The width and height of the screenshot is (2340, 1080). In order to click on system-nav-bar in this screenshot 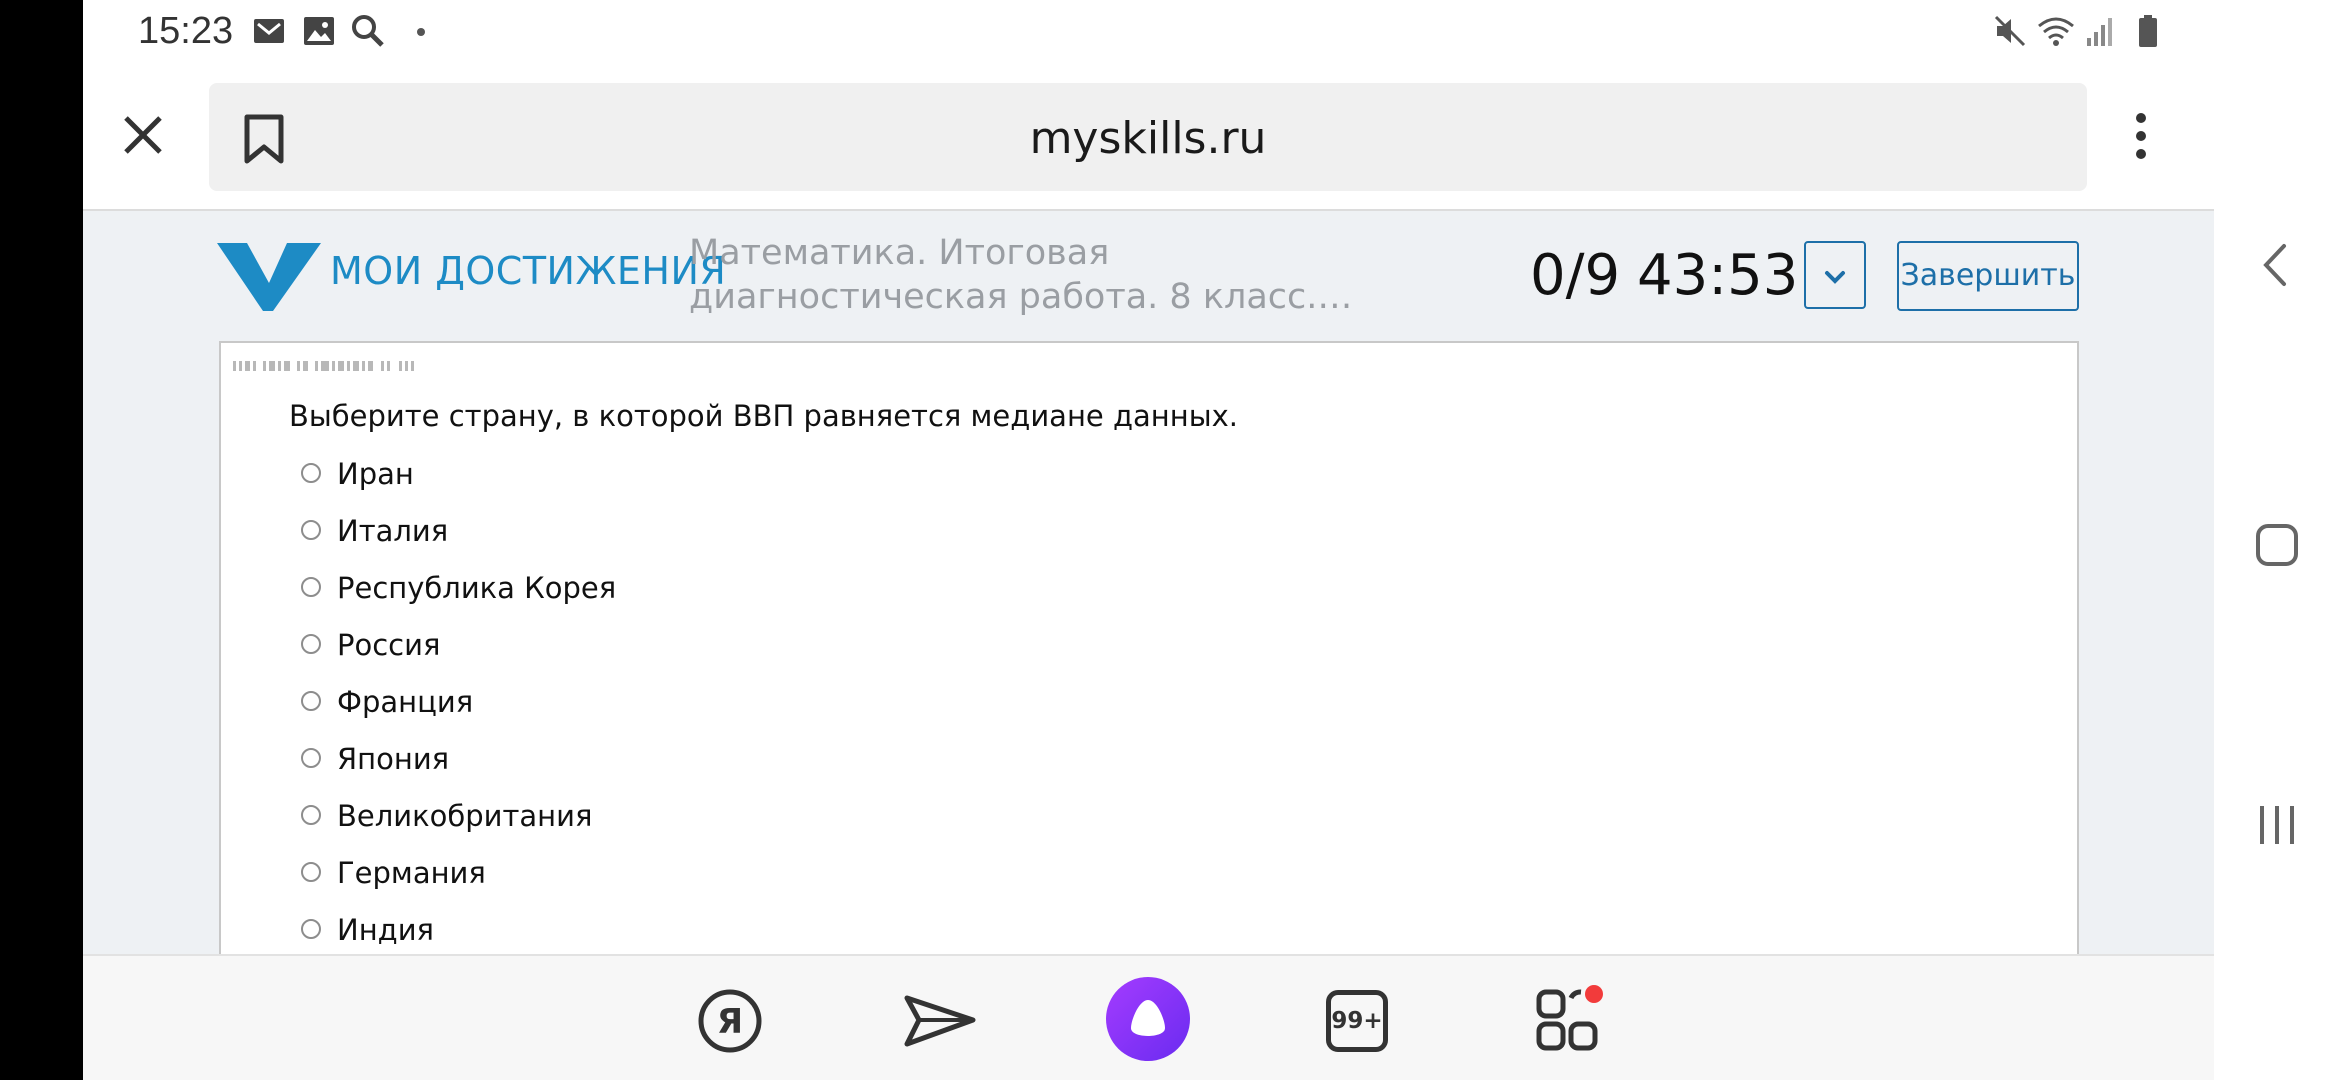, I will do `click(2277, 540)`.